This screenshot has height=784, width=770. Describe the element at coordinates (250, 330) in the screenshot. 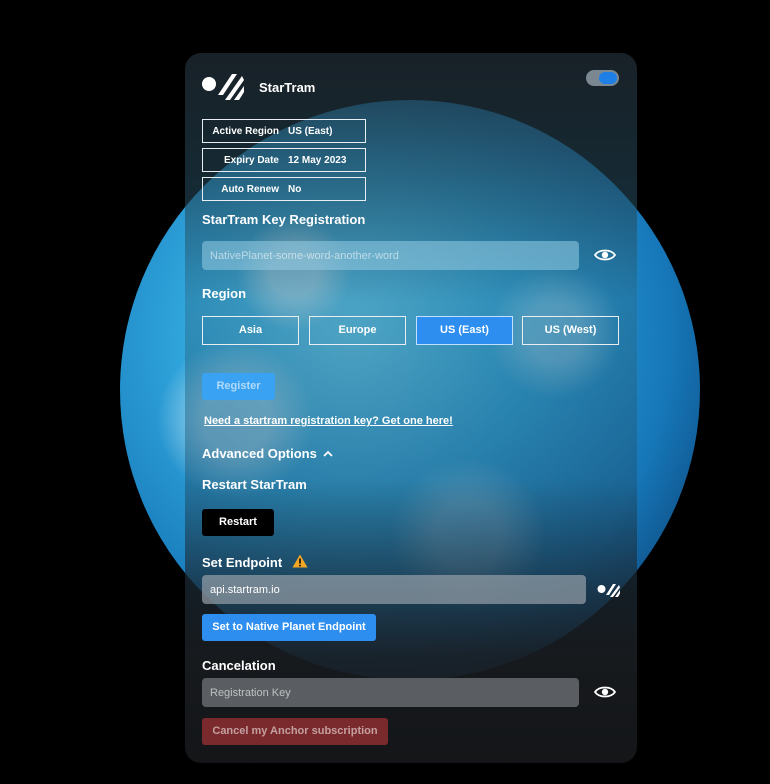

I see `region-asia-button: Asia` at that location.